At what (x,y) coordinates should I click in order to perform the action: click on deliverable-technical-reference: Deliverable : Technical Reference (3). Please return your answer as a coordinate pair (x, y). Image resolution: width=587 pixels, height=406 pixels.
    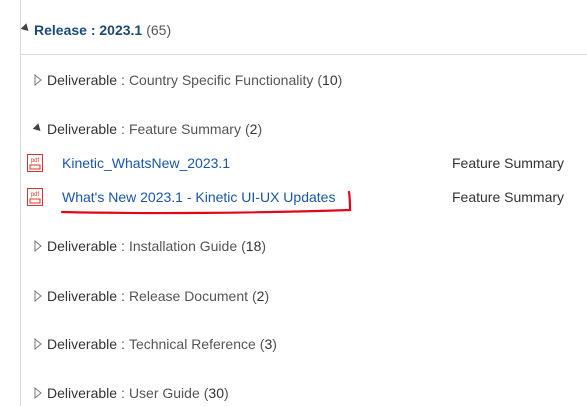
    Looking at the image, I should click on (155, 344).